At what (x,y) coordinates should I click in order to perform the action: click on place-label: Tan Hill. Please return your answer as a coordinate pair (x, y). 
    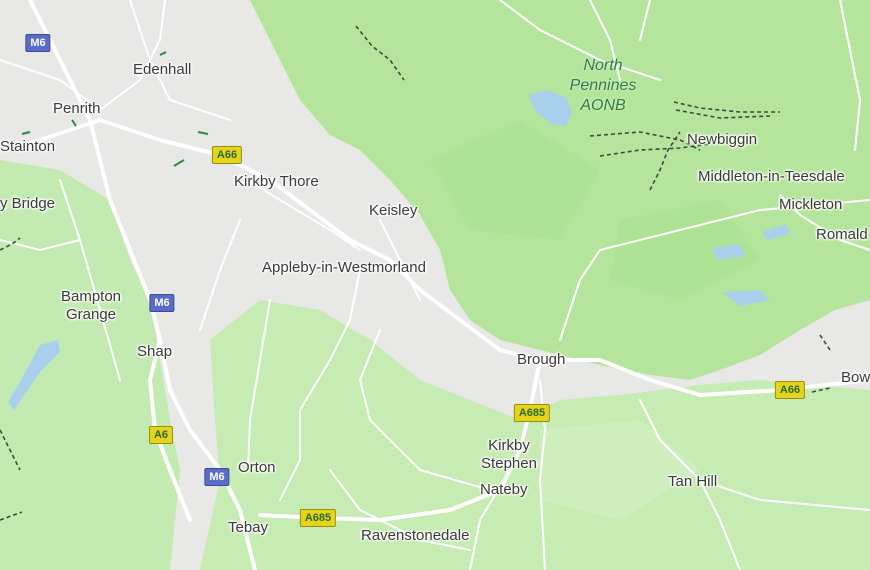
    Looking at the image, I should click on (692, 482).